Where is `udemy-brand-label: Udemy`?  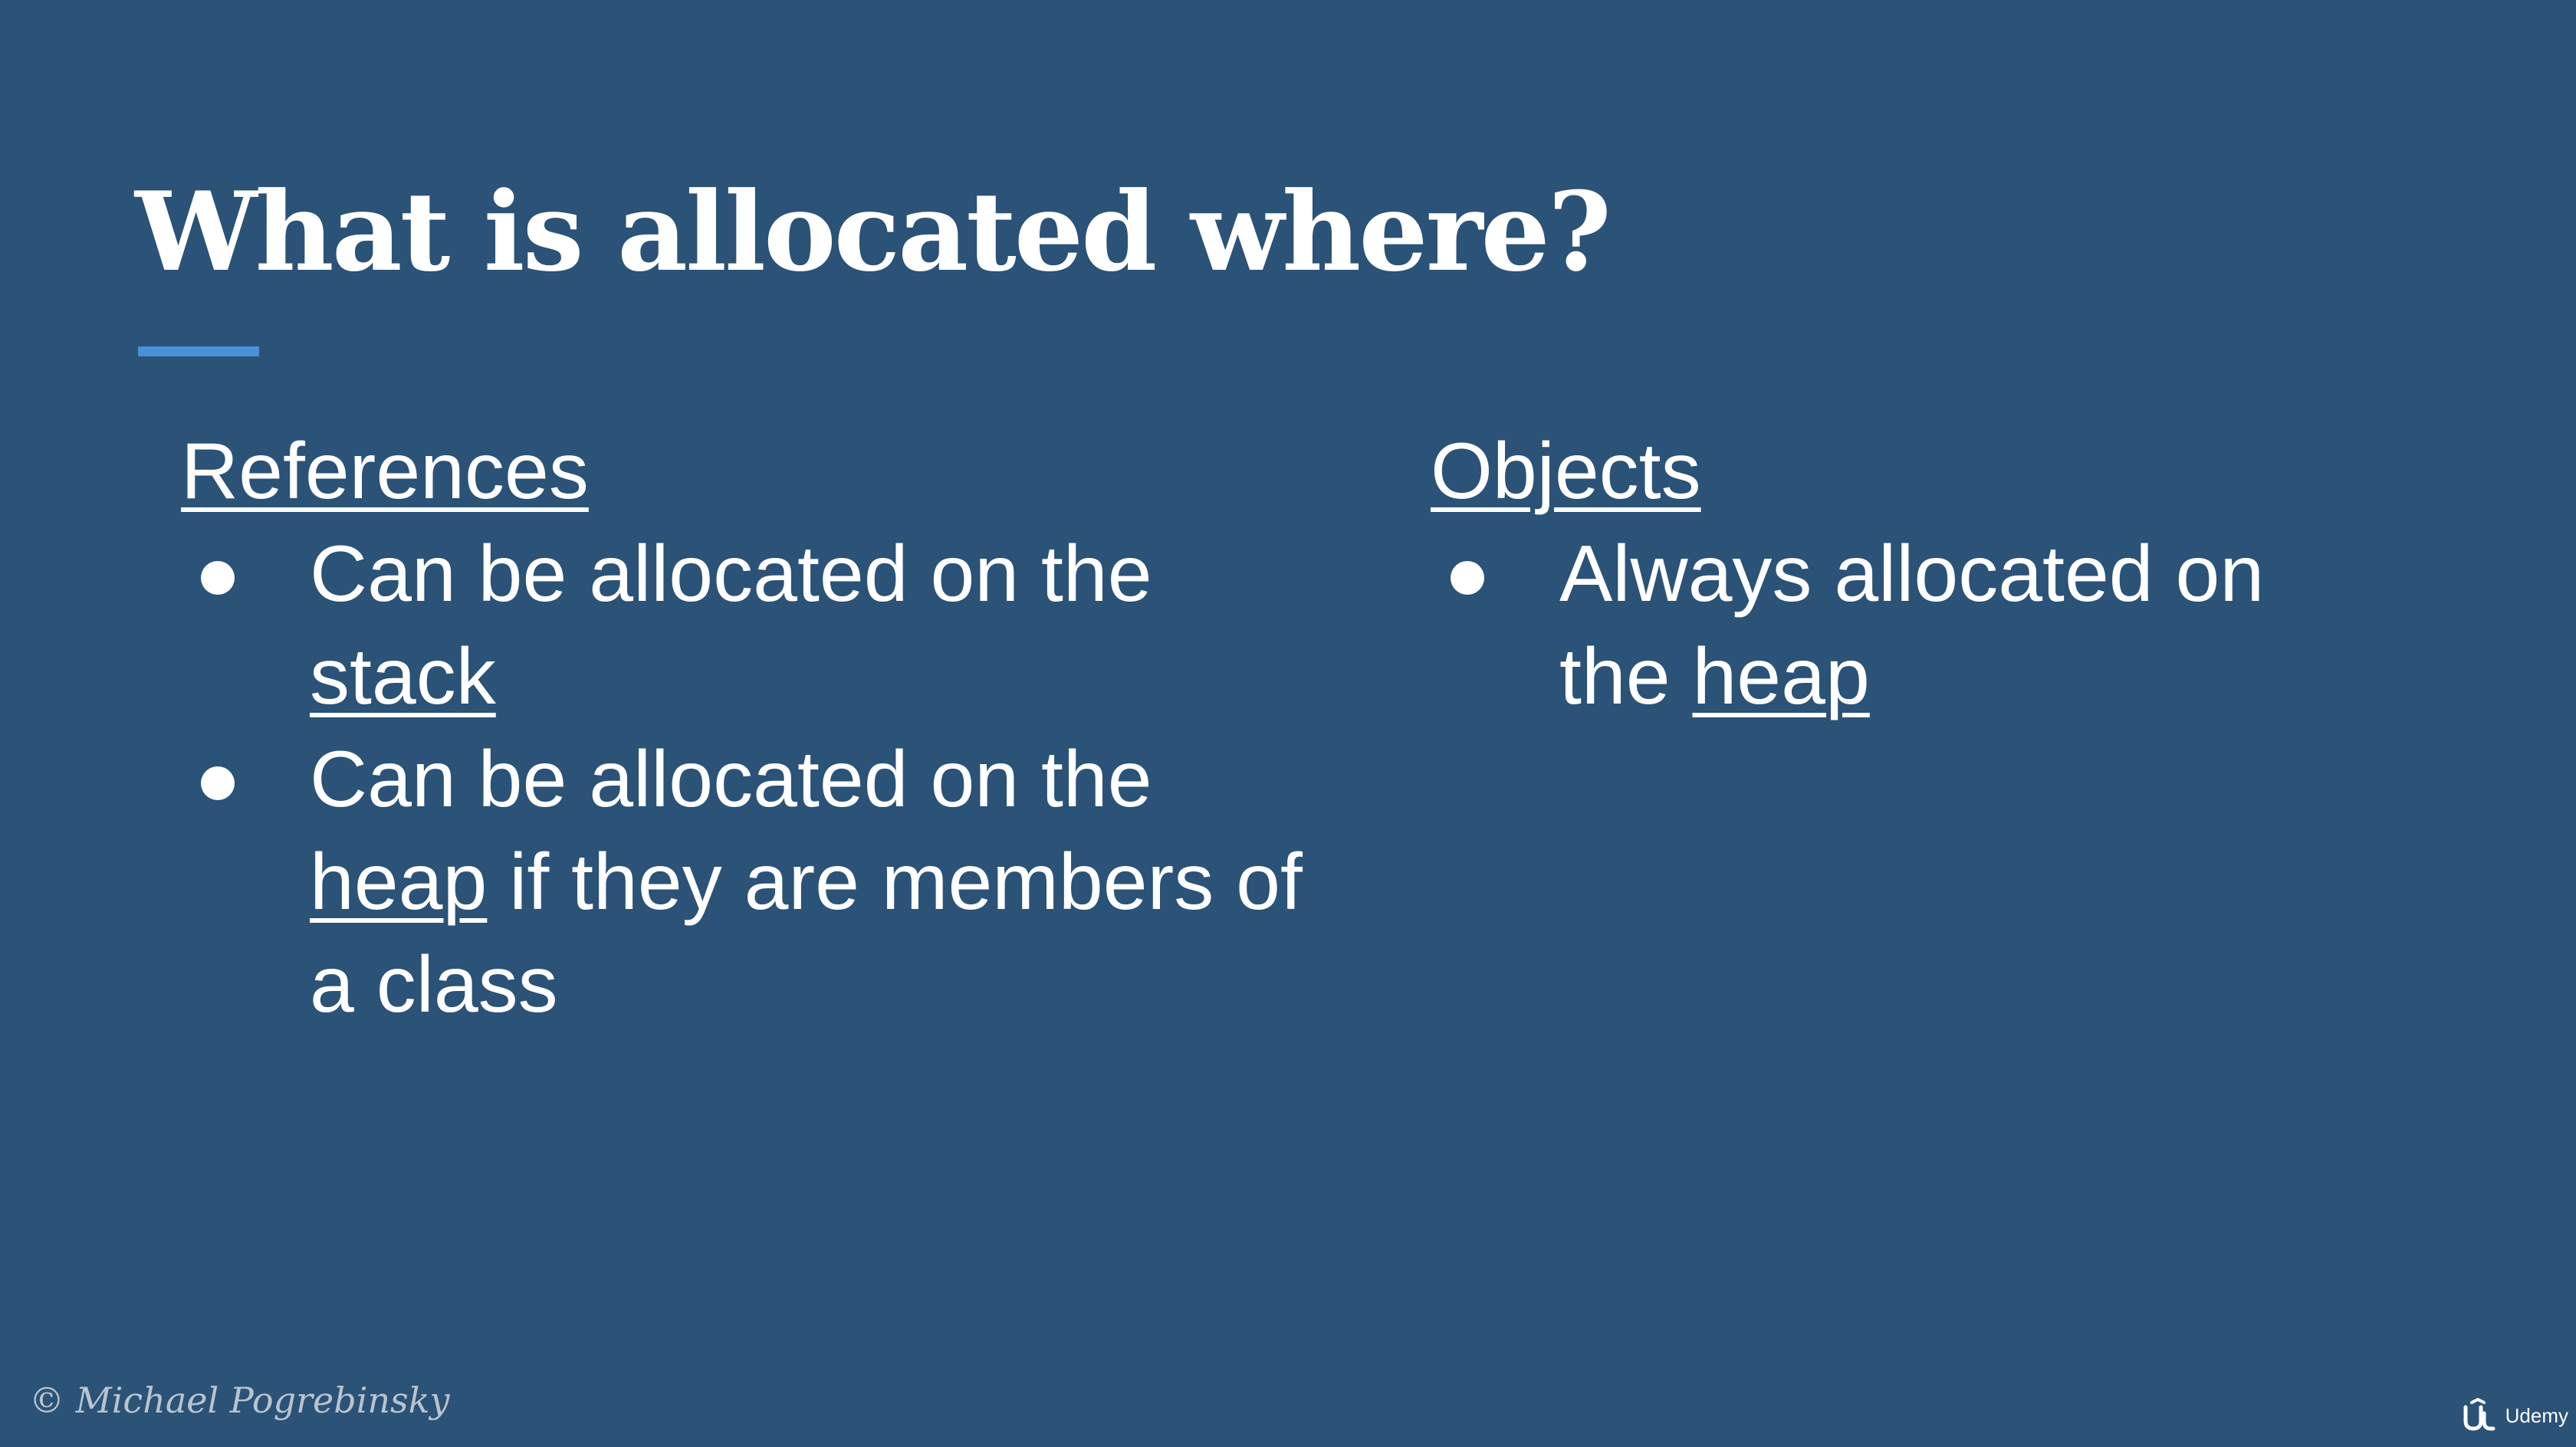 udemy-brand-label: Udemy is located at coordinates (2537, 1415).